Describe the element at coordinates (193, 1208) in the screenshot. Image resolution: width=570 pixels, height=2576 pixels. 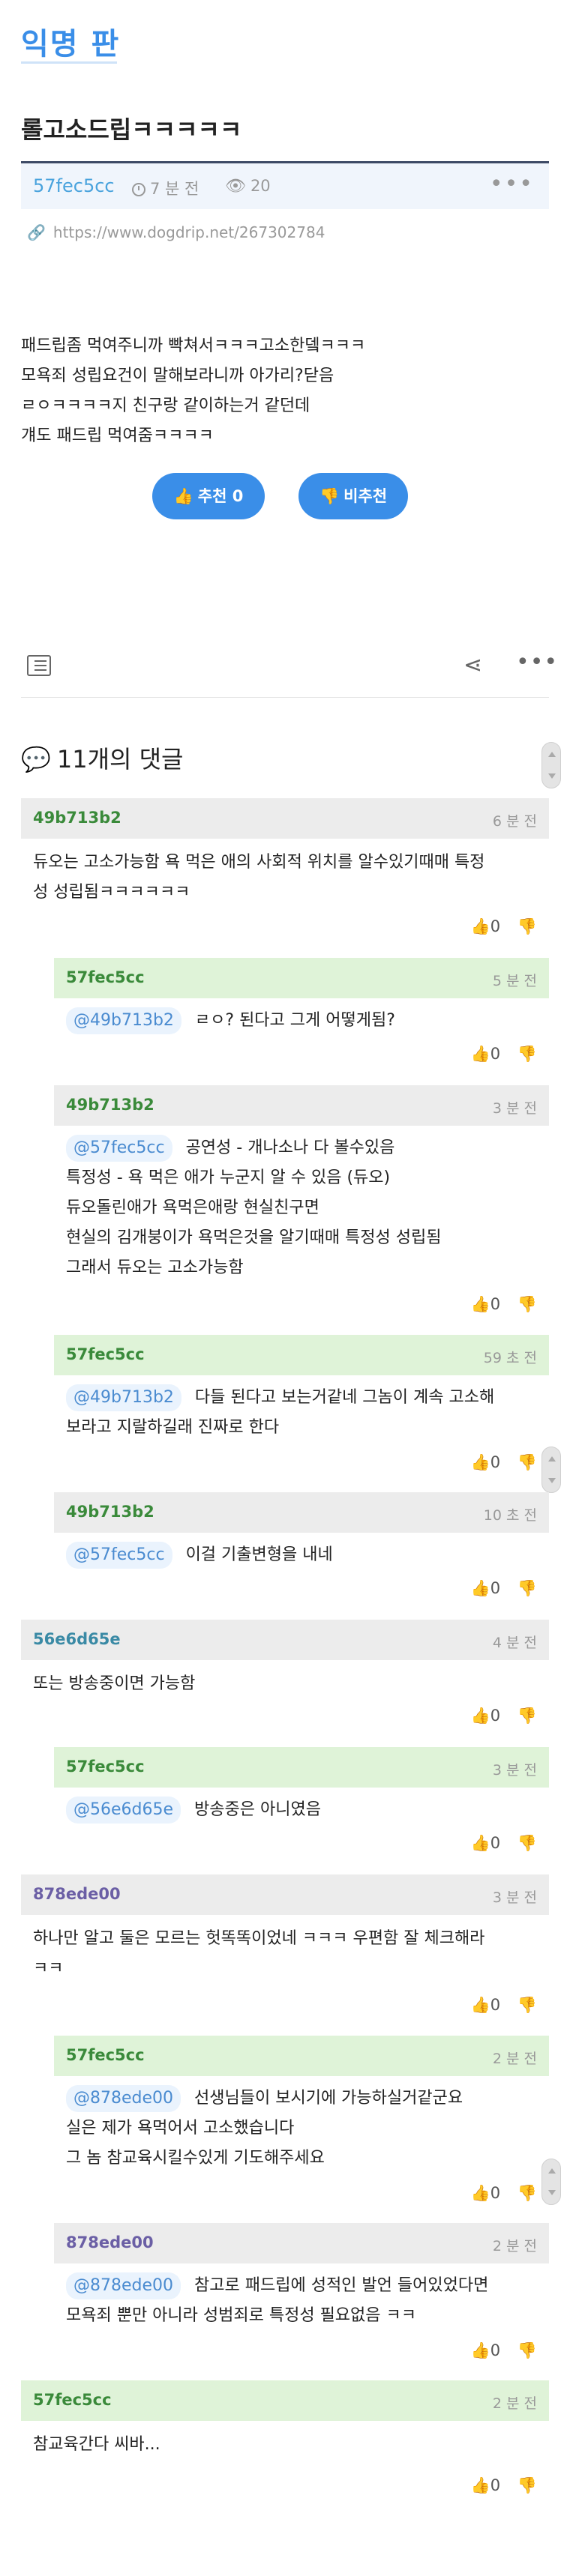
I see `comment-line: 듀오돌린애가 욕먹은애랑 현실친구면` at that location.